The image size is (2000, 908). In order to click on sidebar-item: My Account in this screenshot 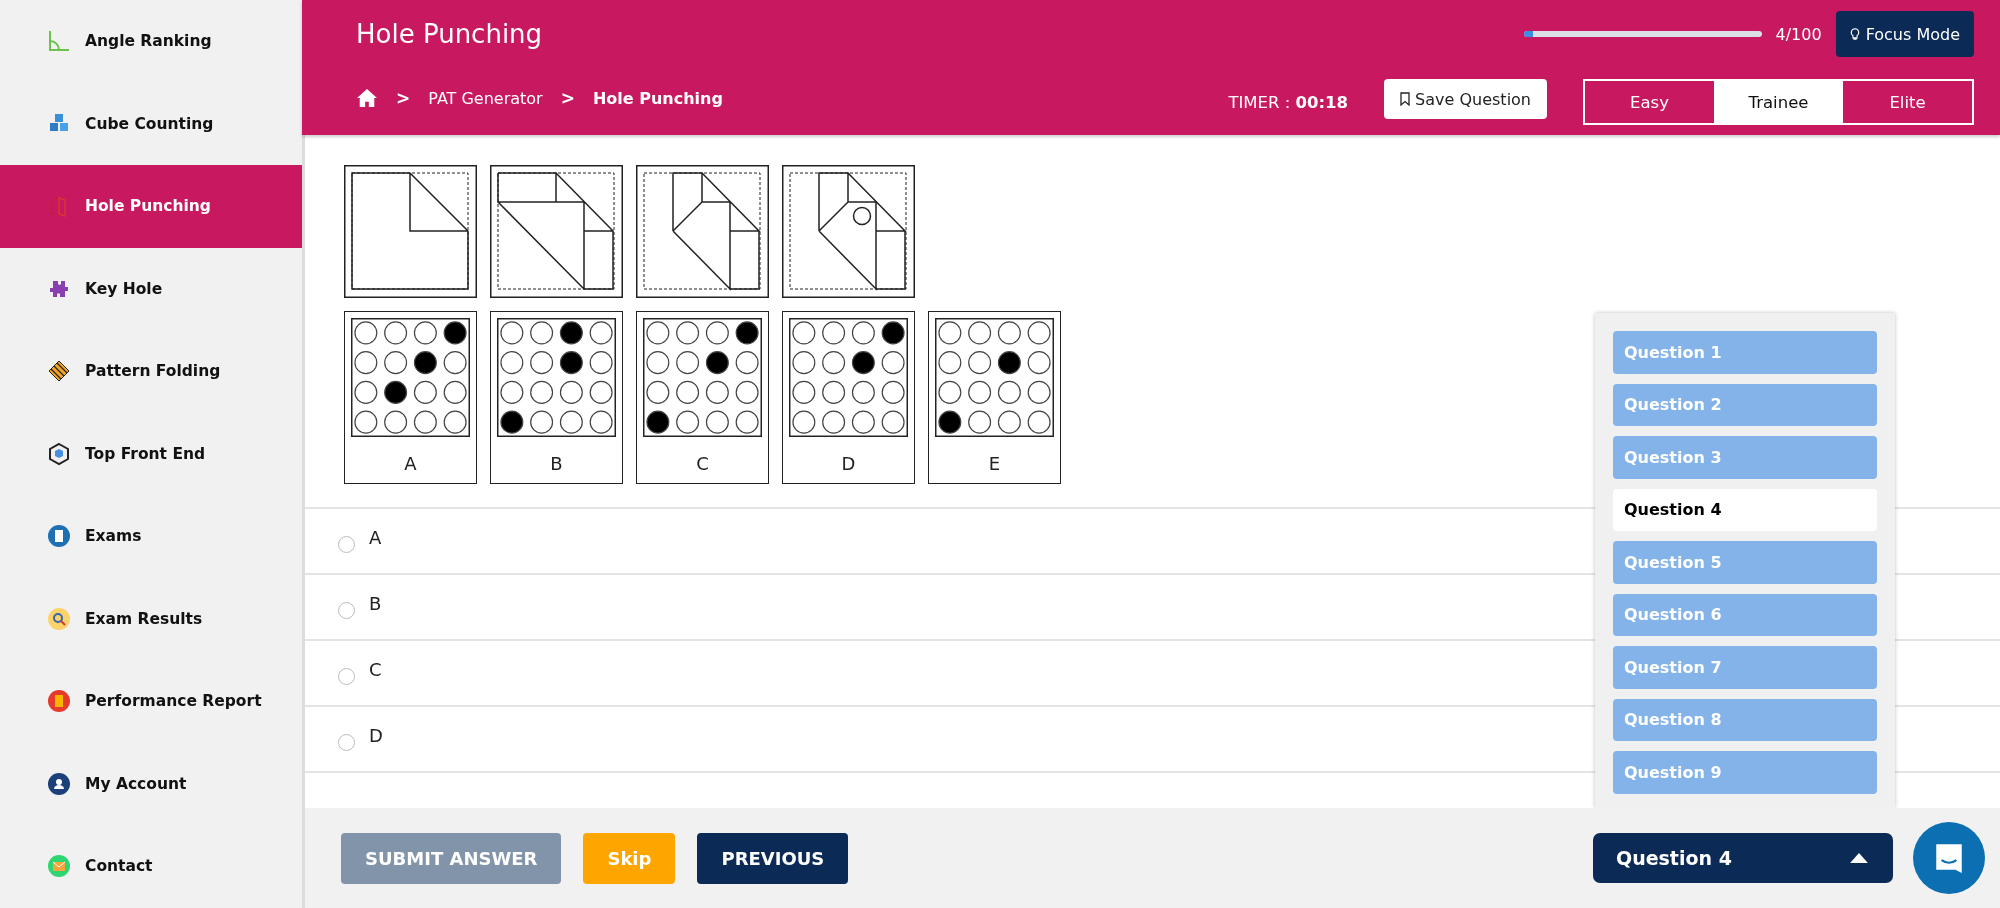, I will do `click(151, 783)`.